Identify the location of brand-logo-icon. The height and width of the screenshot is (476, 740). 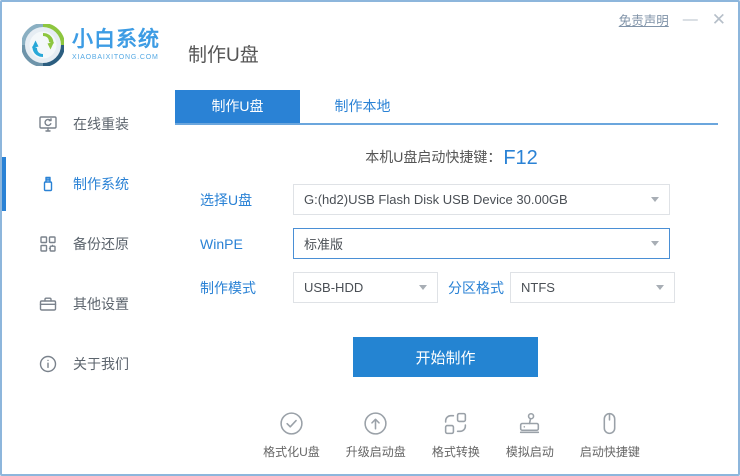
(43, 45).